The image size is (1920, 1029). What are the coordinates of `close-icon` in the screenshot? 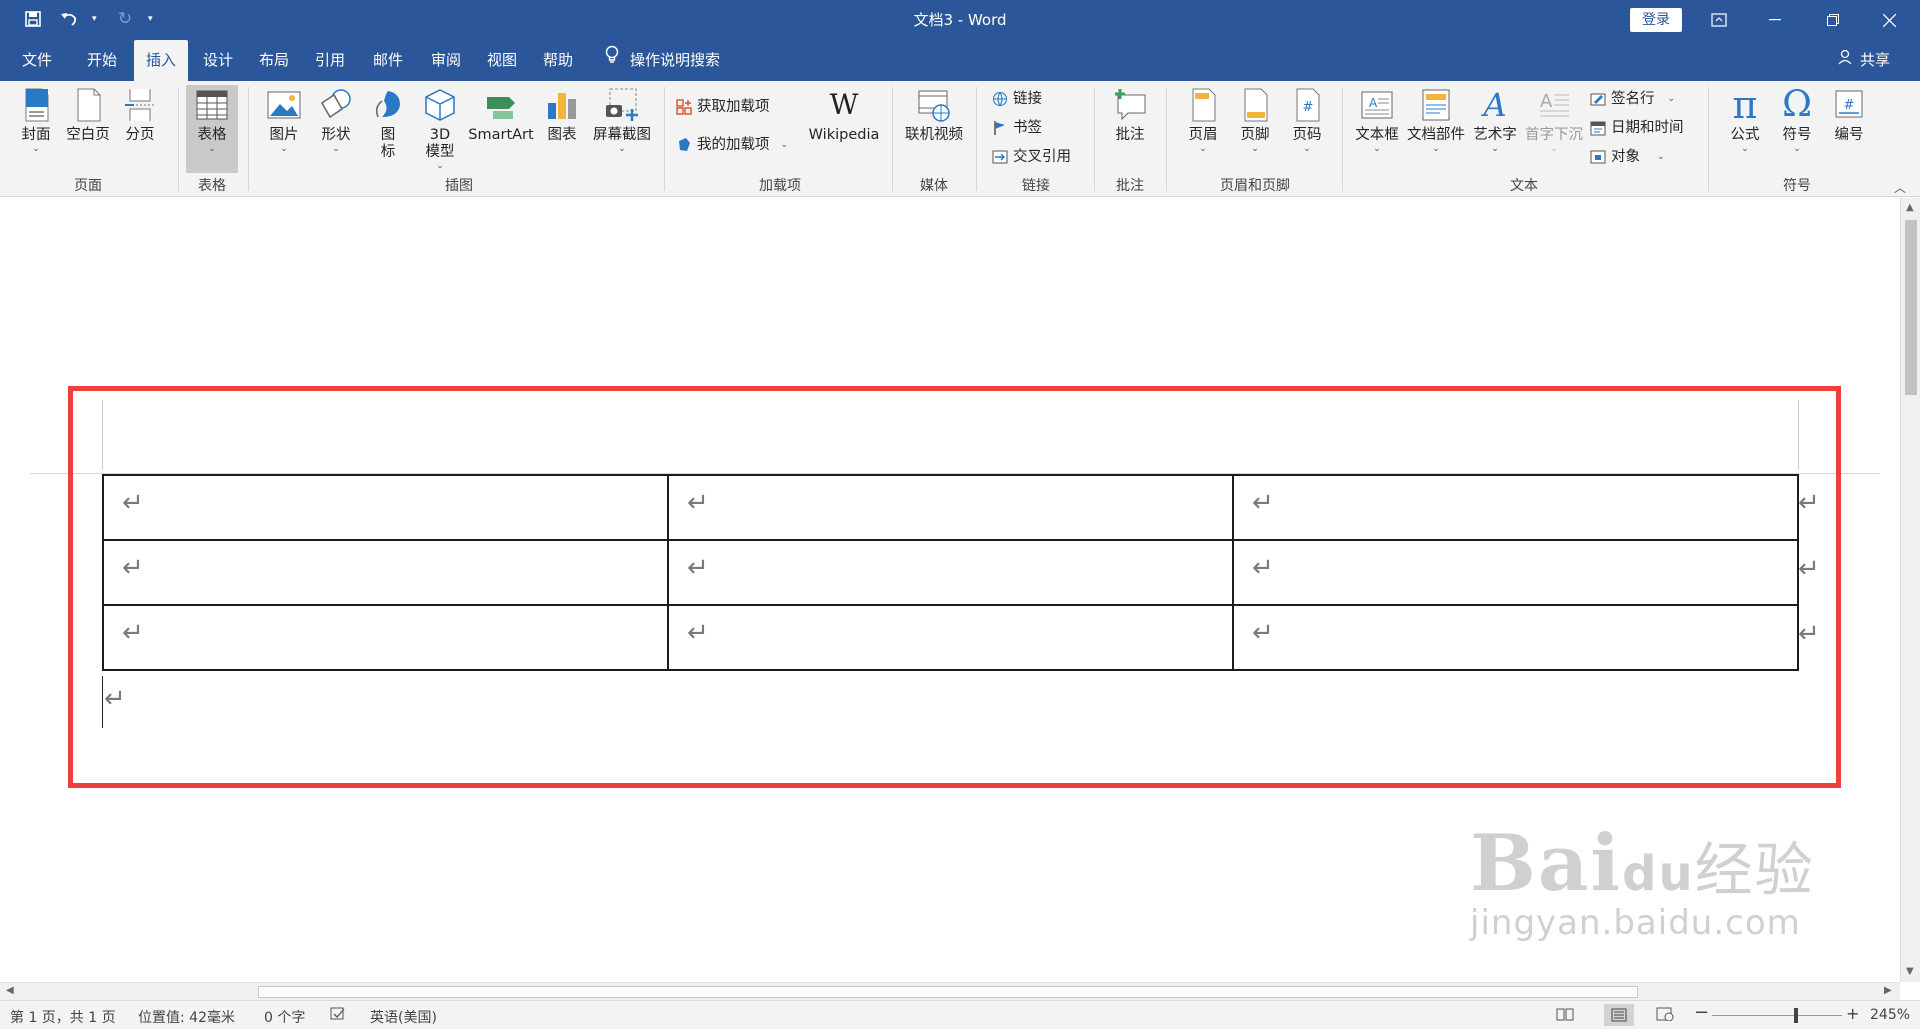 It's located at (1889, 20).